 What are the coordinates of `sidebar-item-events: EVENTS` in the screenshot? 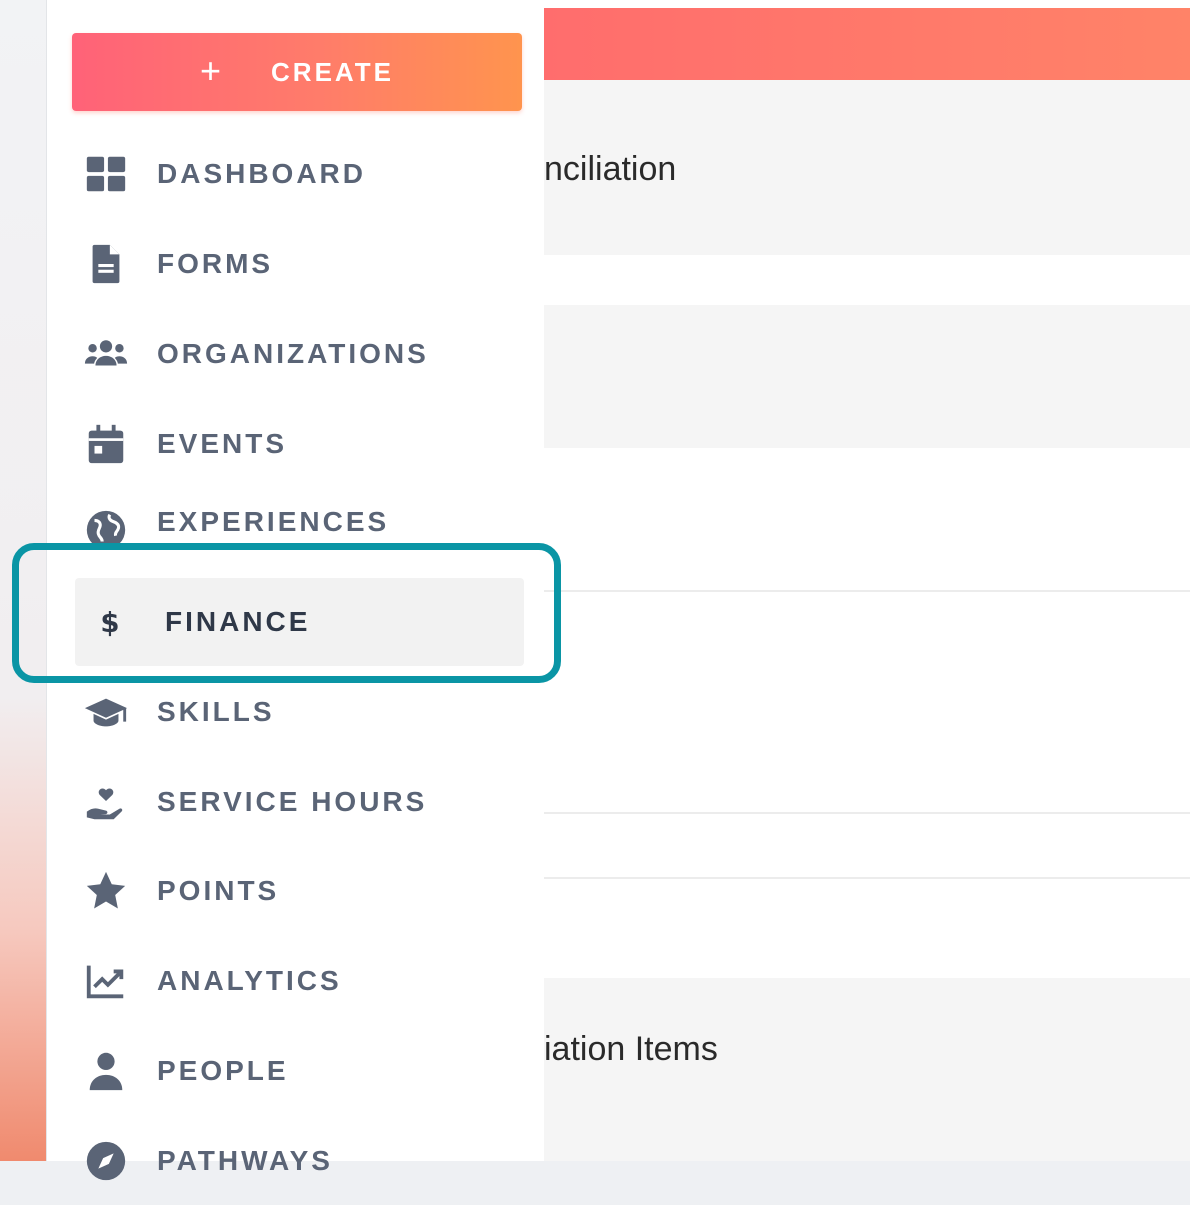 It's located at (299, 444).